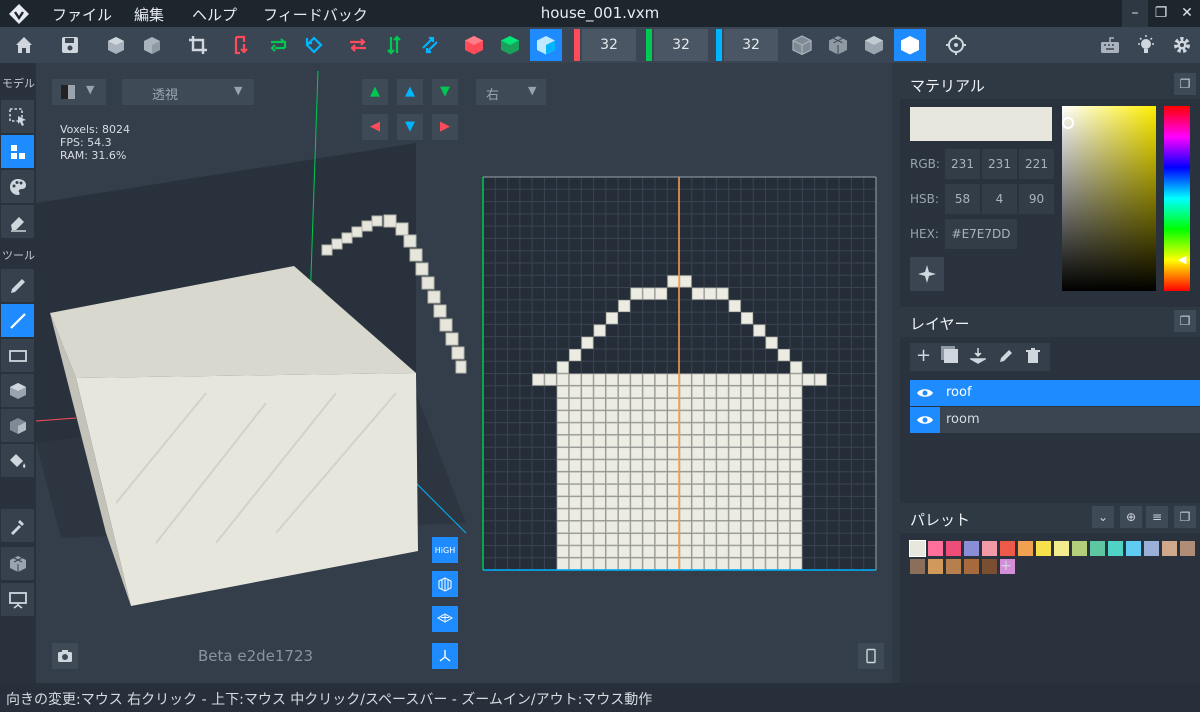  I want to click on camera-icon, so click(65, 656).